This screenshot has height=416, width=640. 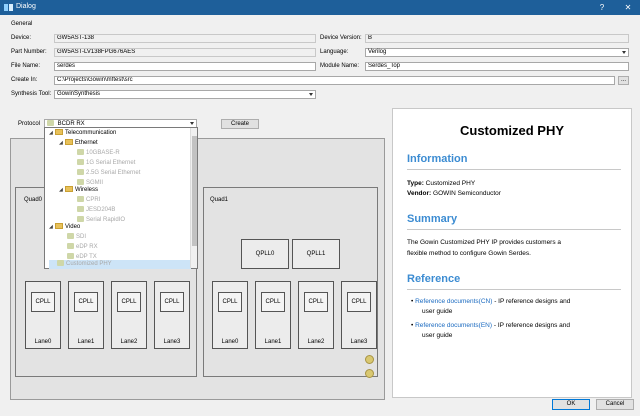 I want to click on quad1-lane3: CPLL Lane3, so click(x=359, y=315).